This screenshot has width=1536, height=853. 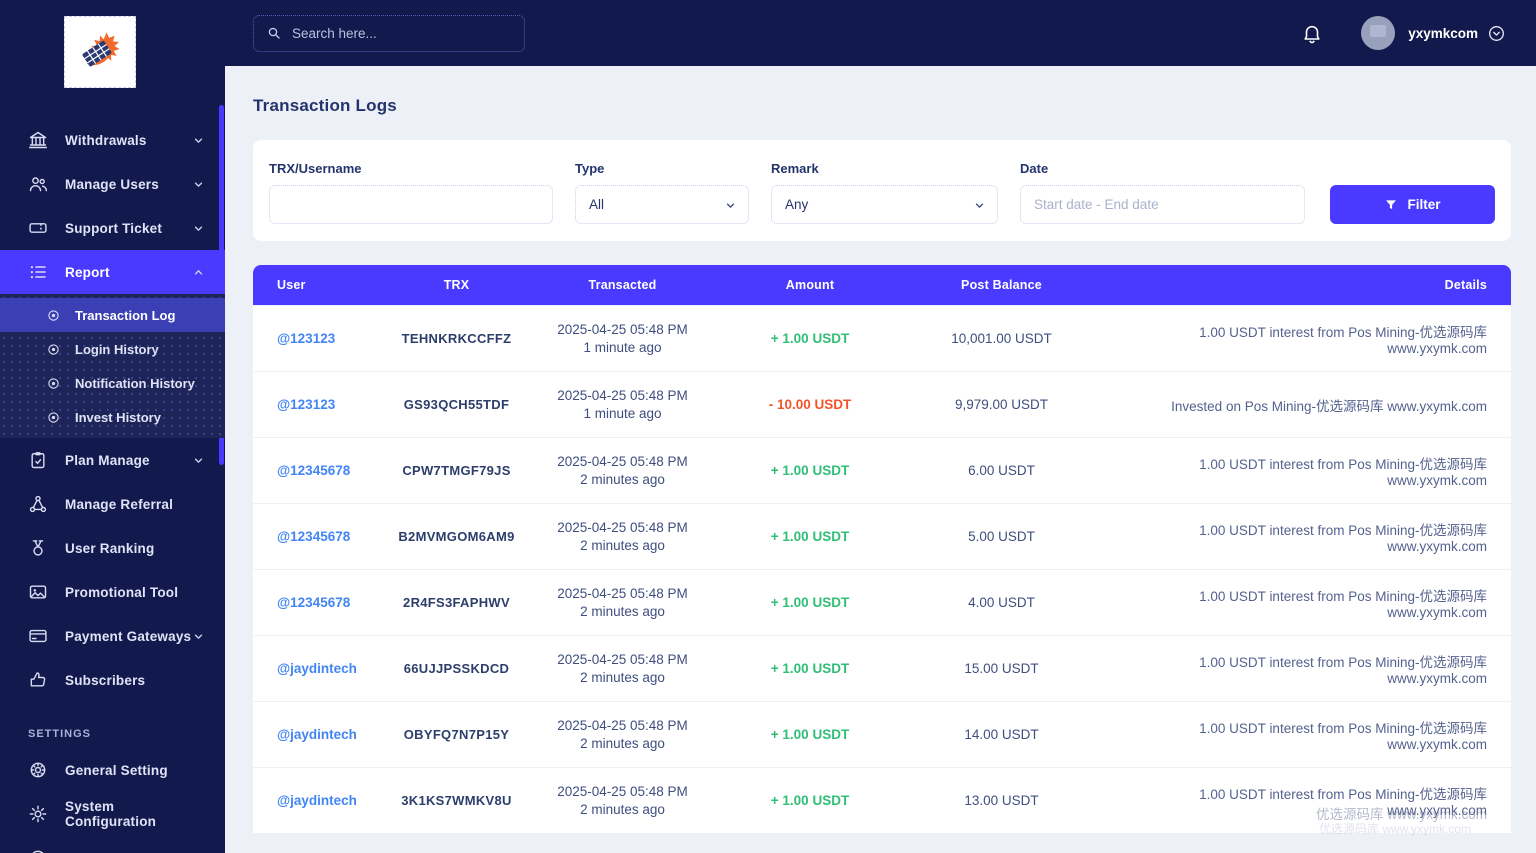 What do you see at coordinates (38, 770) in the screenshot?
I see `wheel-icon` at bounding box center [38, 770].